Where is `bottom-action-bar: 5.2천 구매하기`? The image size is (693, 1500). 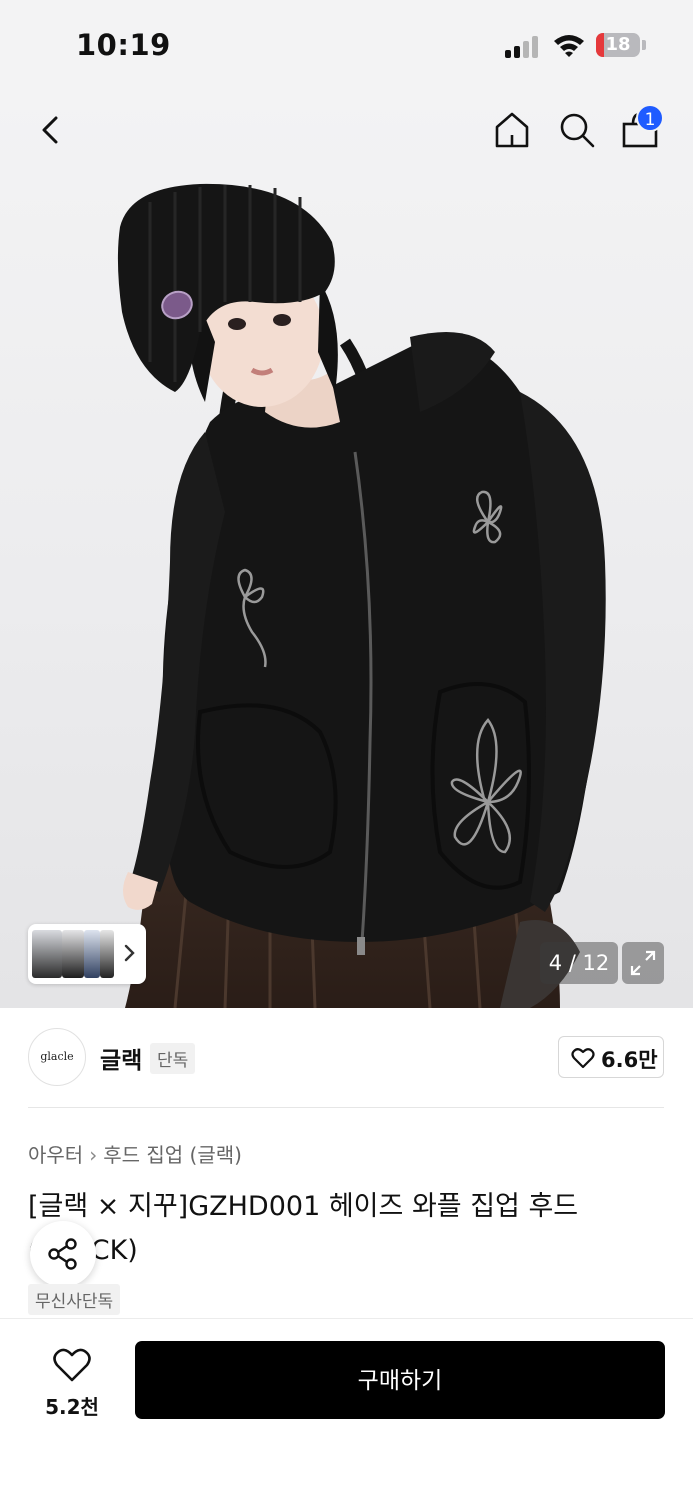
bottom-action-bar: 5.2천 구매하기 is located at coordinates (346, 1409).